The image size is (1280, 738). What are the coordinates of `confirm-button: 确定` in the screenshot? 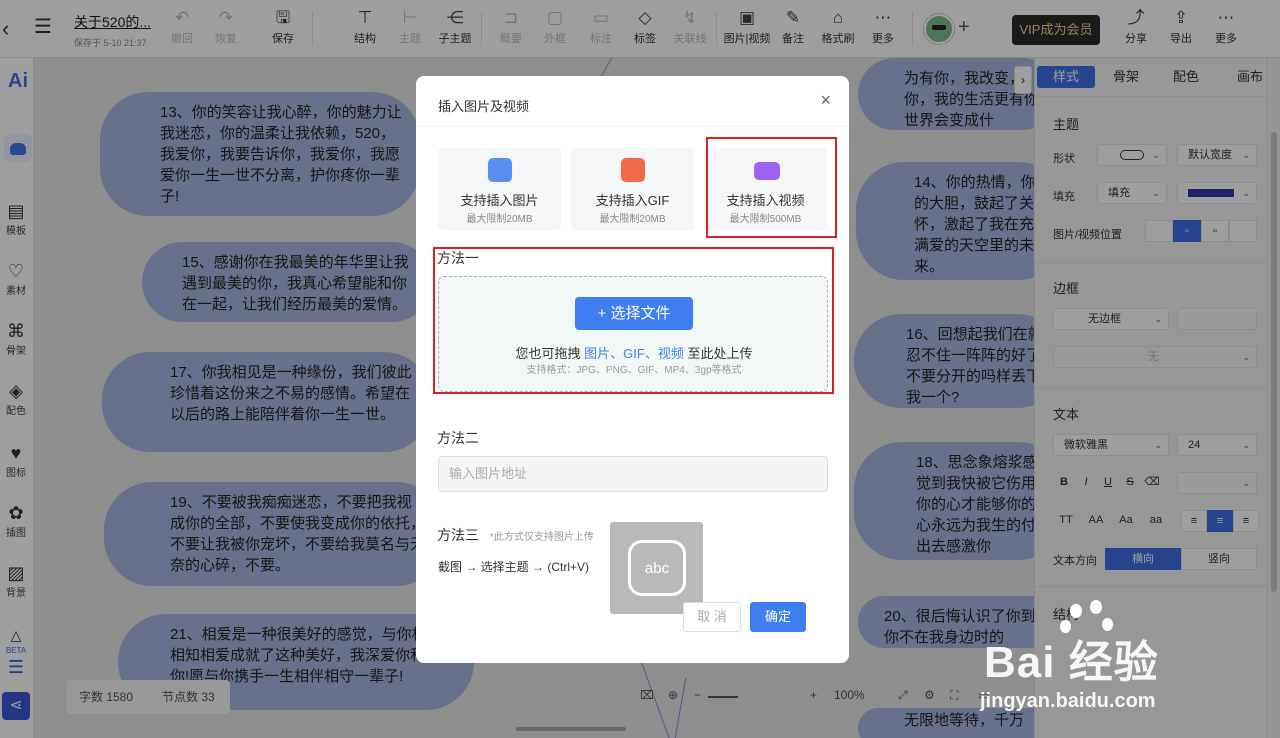 It's located at (778, 617).